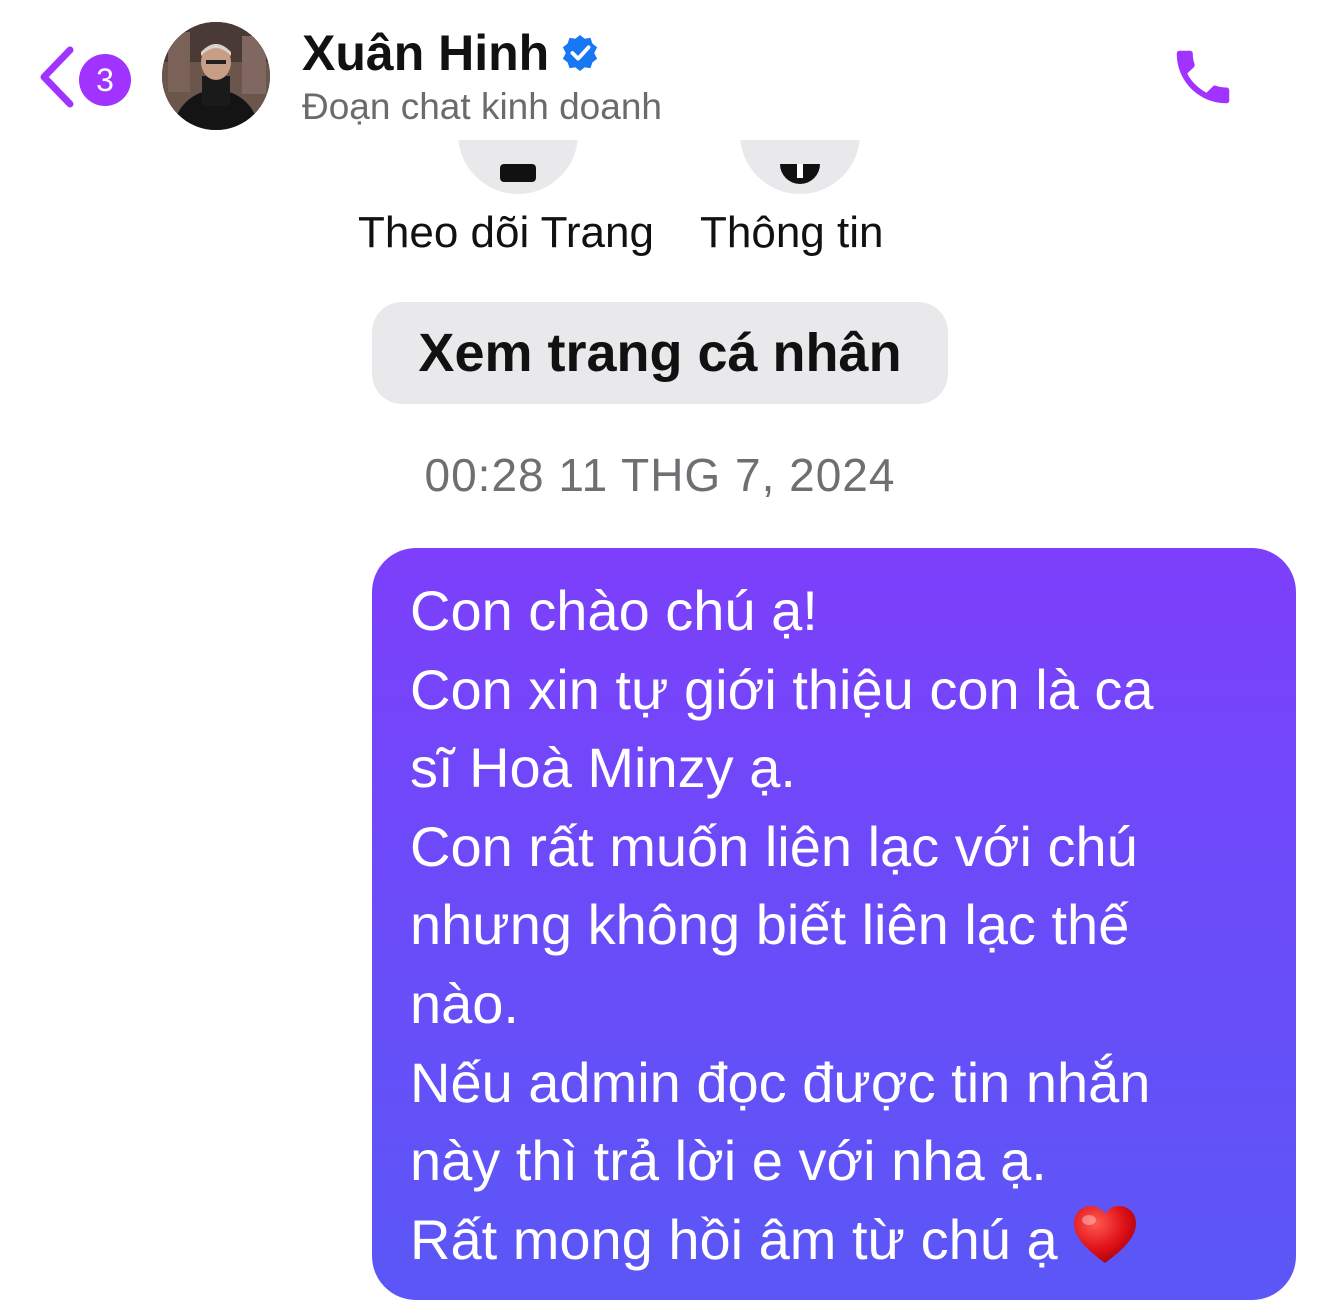 This screenshot has width=1320, height=1312. What do you see at coordinates (1104, 1234) in the screenshot?
I see `heart-emoji-icon` at bounding box center [1104, 1234].